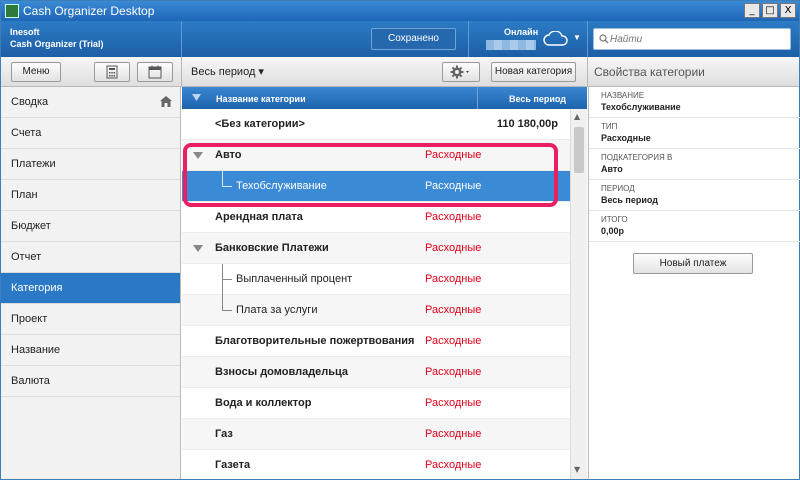 This screenshot has width=800, height=480. Describe the element at coordinates (527, 124) in the screenshot. I see `category-amount: 110 180,00р` at that location.